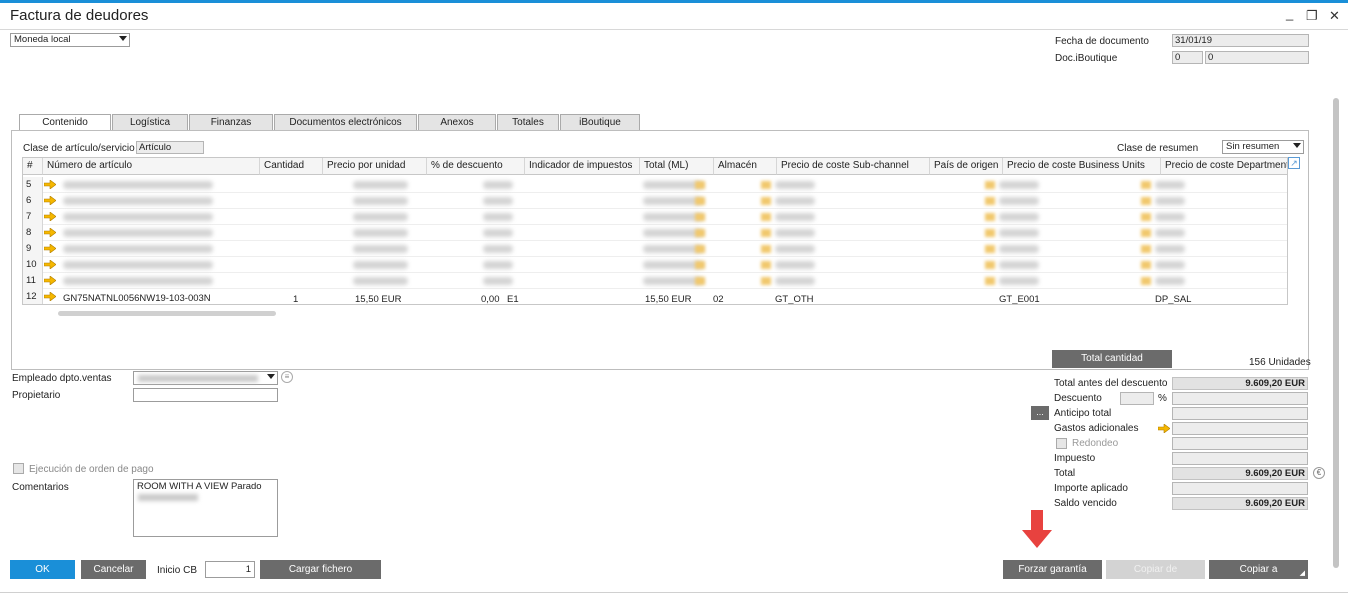  I want to click on impuesto-field, so click(1240, 458).